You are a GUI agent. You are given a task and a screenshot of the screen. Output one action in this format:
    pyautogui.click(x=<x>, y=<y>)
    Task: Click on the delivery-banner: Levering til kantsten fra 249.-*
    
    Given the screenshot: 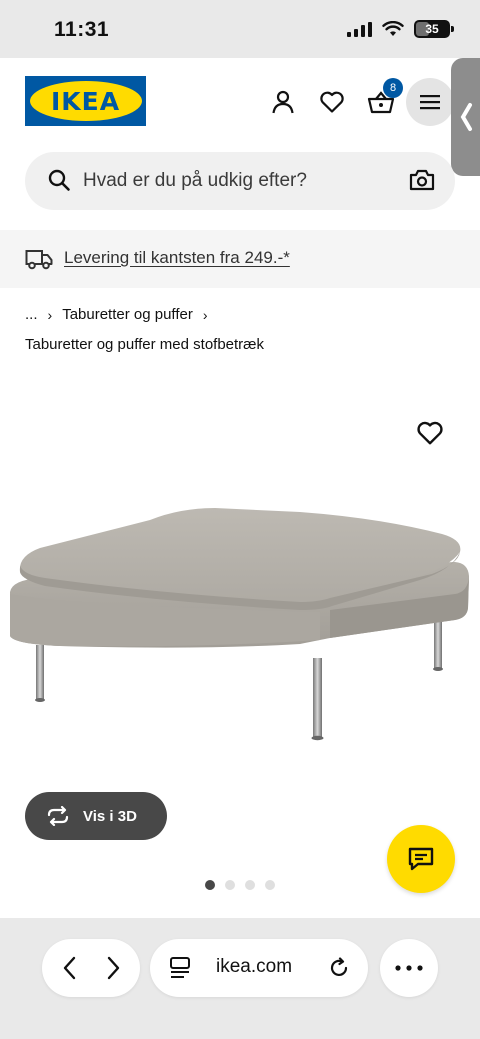 What is the action you would take?
    pyautogui.click(x=240, y=259)
    